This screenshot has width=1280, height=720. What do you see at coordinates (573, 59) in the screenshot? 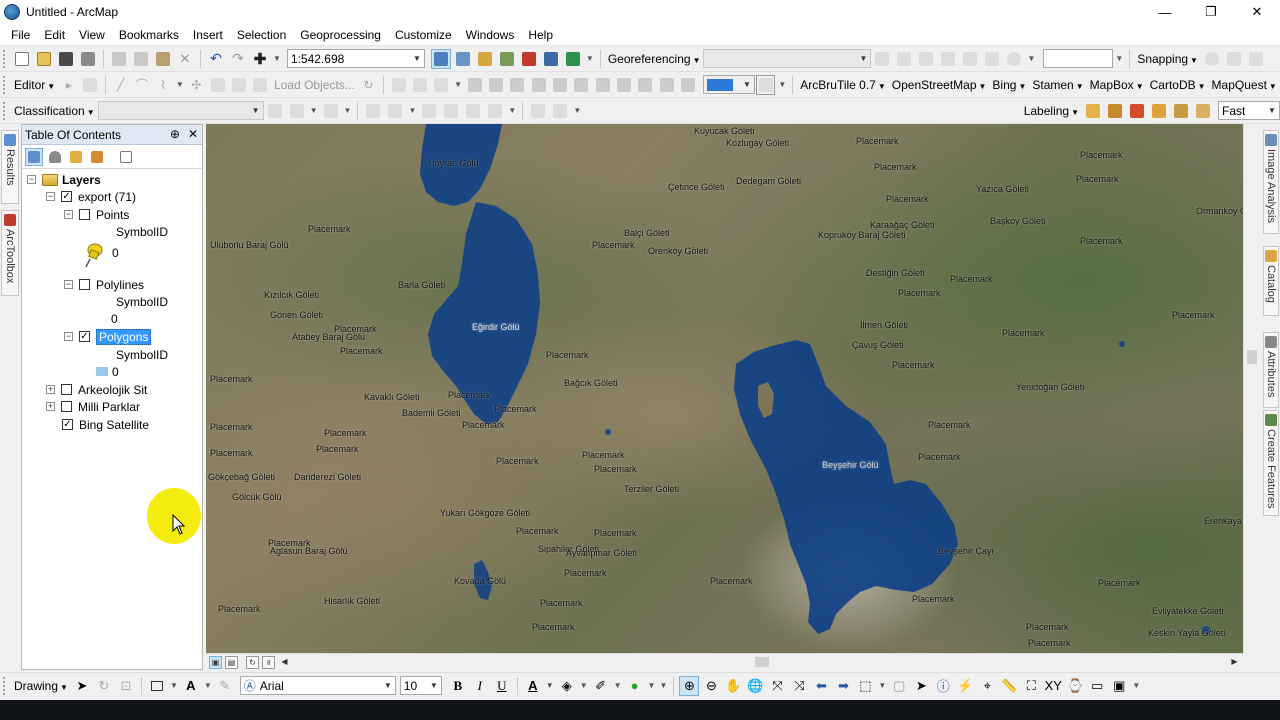
I see `model-builder-icon` at bounding box center [573, 59].